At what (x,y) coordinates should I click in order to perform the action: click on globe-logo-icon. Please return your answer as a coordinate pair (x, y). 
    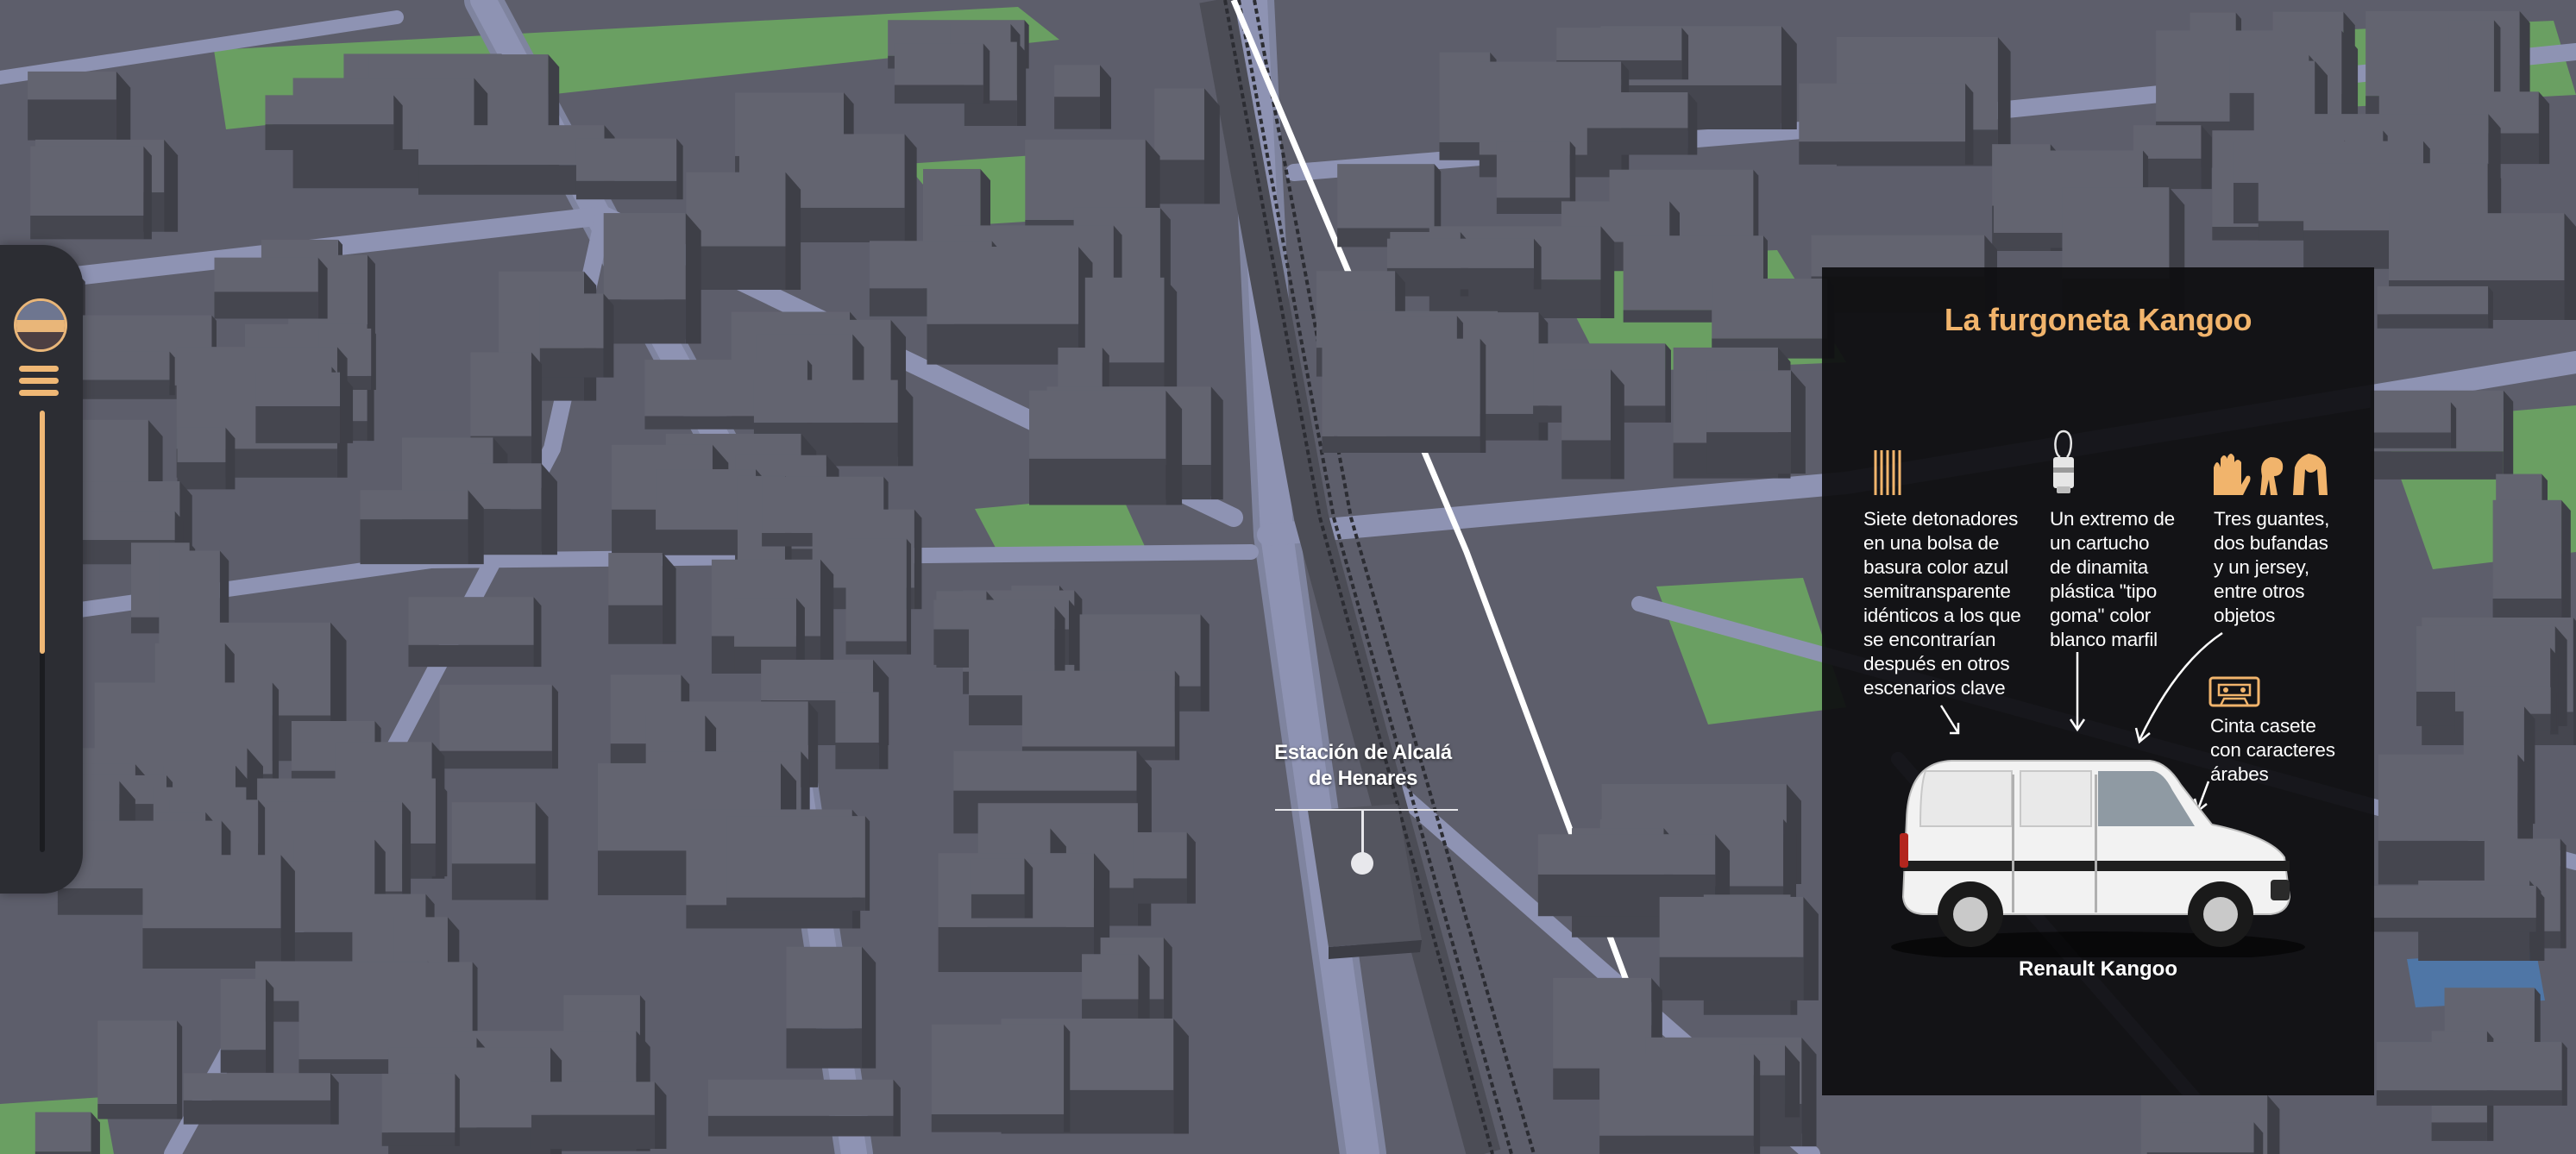
    Looking at the image, I should click on (40, 325).